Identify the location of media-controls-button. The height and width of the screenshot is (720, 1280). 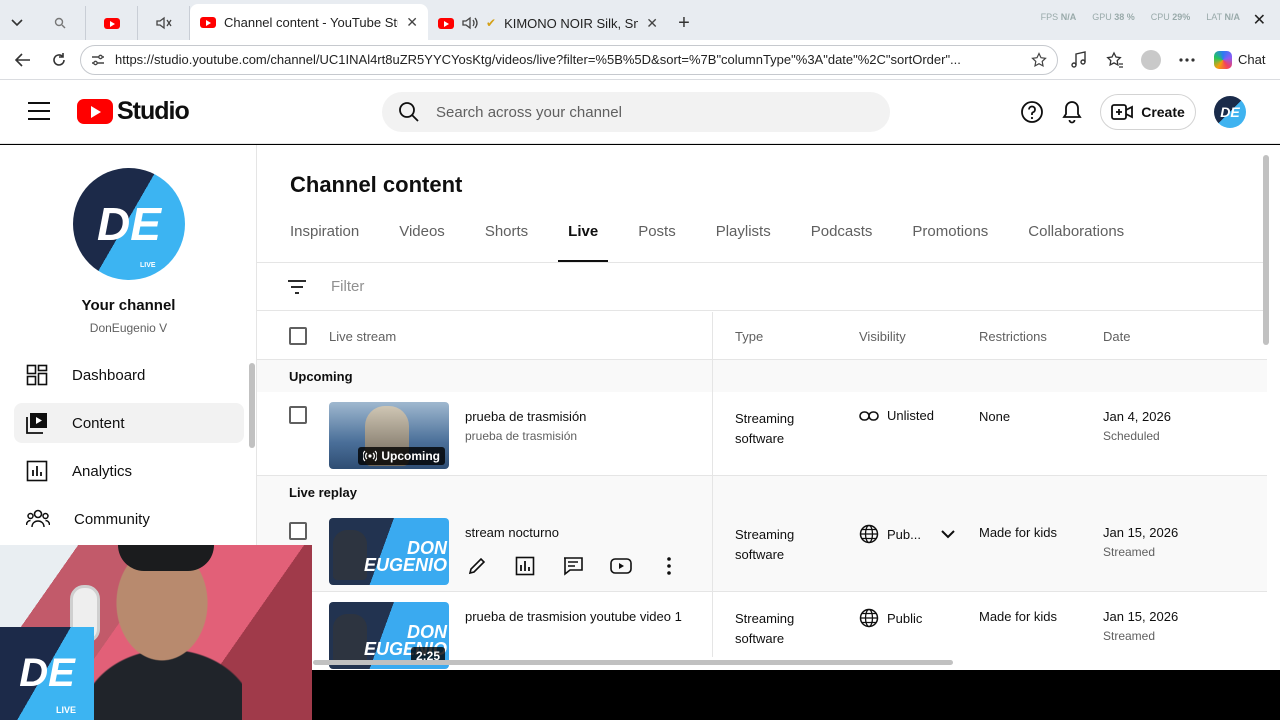
(1079, 60).